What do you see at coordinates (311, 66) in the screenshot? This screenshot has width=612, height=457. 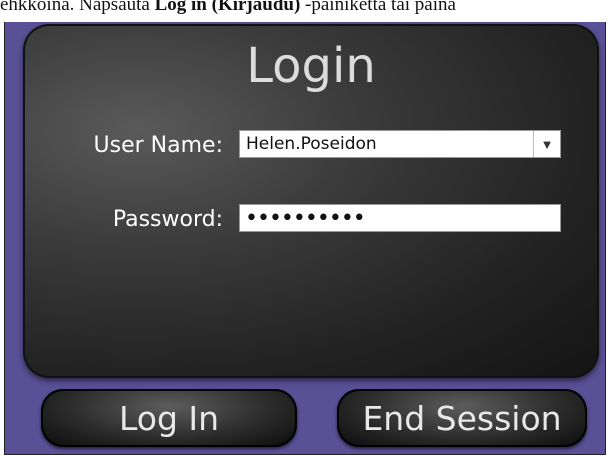 I see `page-title: Login` at bounding box center [311, 66].